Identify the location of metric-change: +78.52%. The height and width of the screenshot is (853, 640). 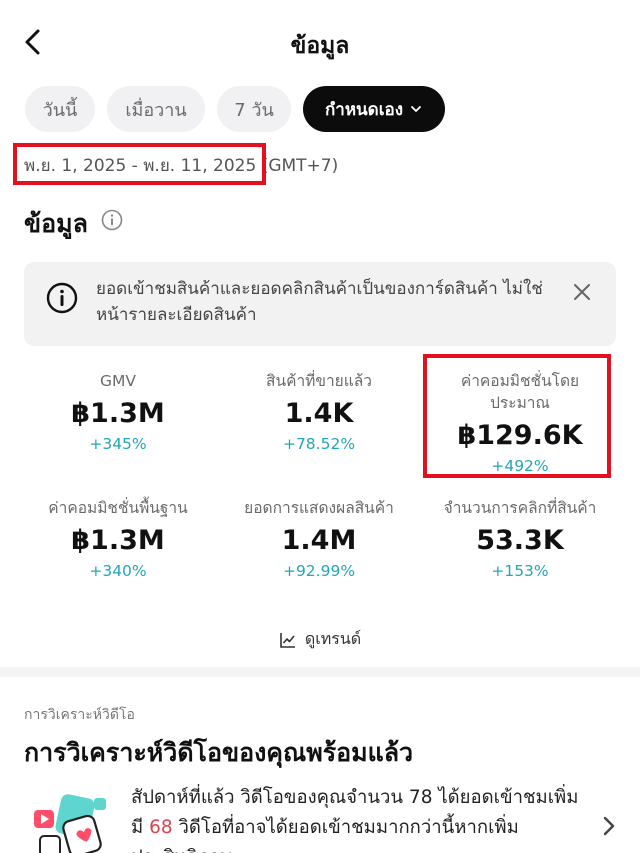
(319, 444).